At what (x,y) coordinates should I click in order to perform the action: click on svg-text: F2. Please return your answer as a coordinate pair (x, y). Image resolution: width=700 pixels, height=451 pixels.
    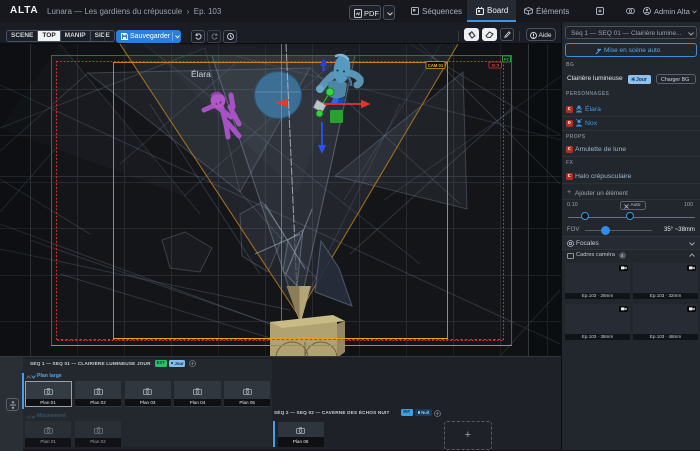
    Looking at the image, I should click on (506, 59).